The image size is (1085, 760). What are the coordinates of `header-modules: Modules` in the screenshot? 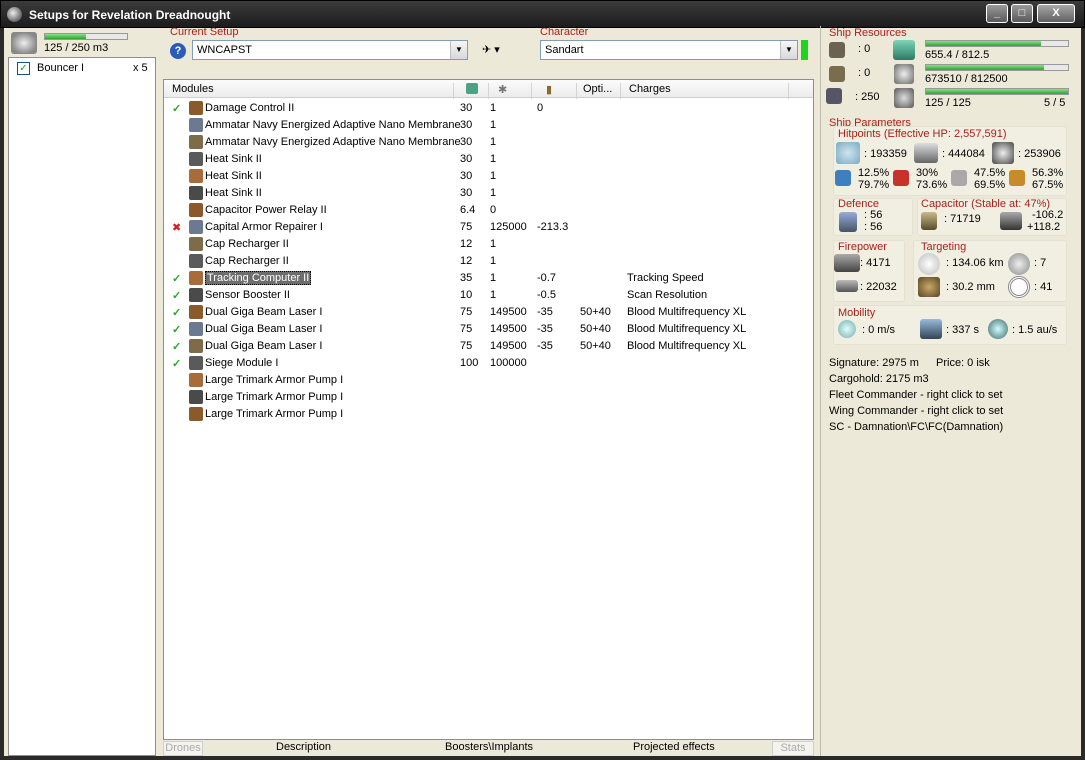 It's located at (193, 89).